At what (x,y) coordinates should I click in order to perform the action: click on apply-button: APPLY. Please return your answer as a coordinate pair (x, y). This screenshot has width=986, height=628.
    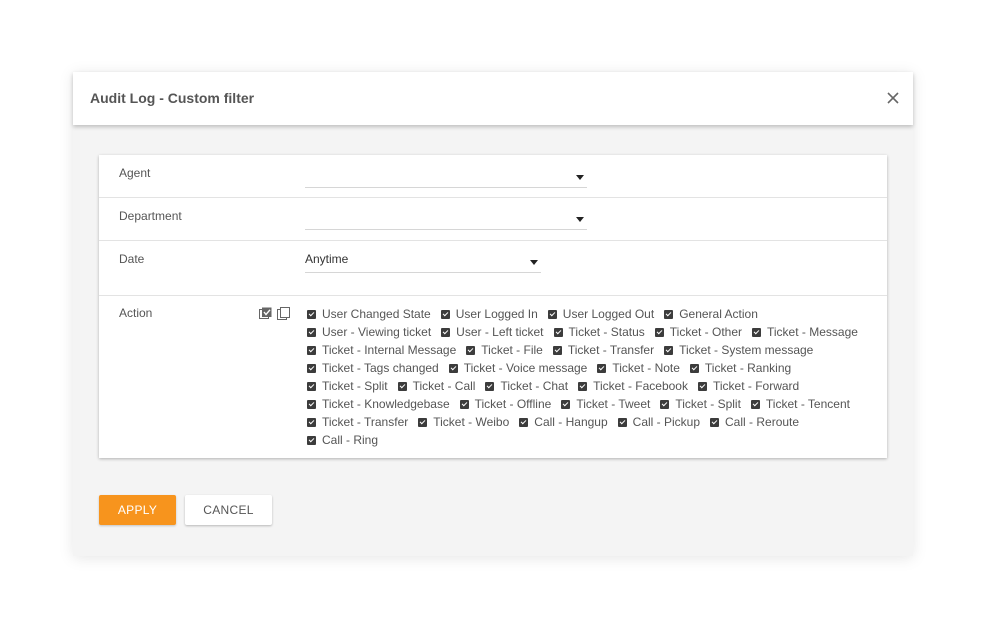
    Looking at the image, I should click on (137, 510).